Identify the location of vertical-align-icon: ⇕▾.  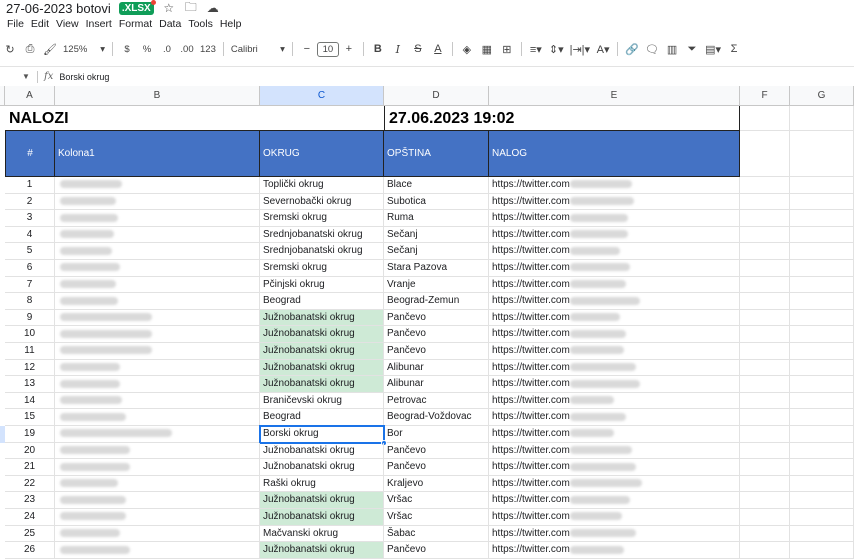
(556, 49).